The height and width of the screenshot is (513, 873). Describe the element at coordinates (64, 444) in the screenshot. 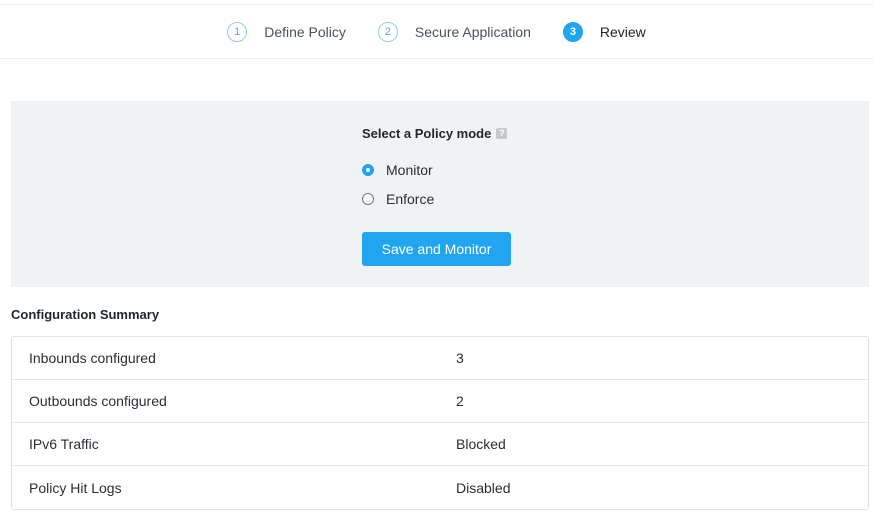

I see `row-label: IPv6 Traffic` at that location.